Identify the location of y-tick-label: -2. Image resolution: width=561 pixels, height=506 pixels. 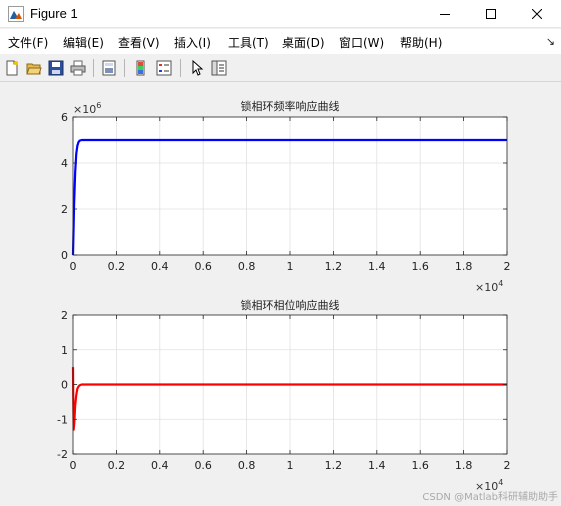
(62, 454).